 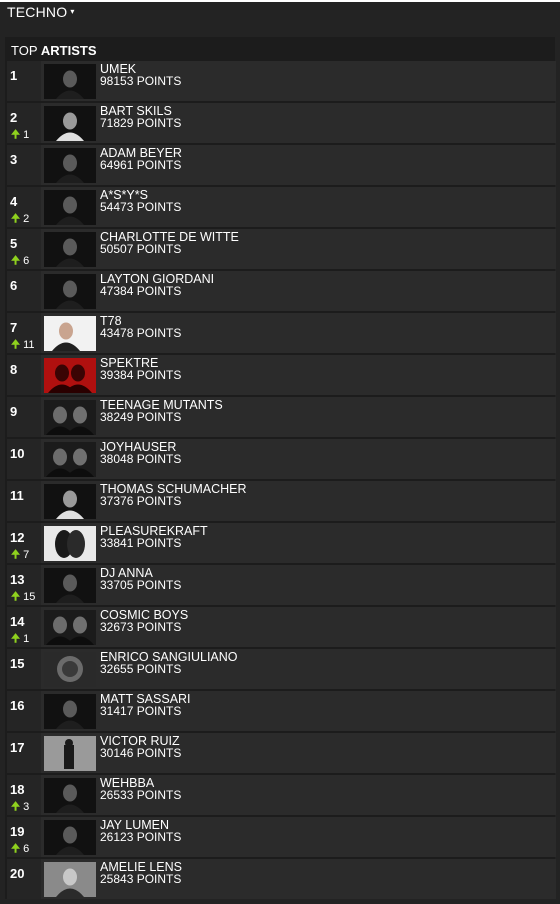 I want to click on rank-number: 9, so click(x=14, y=411).